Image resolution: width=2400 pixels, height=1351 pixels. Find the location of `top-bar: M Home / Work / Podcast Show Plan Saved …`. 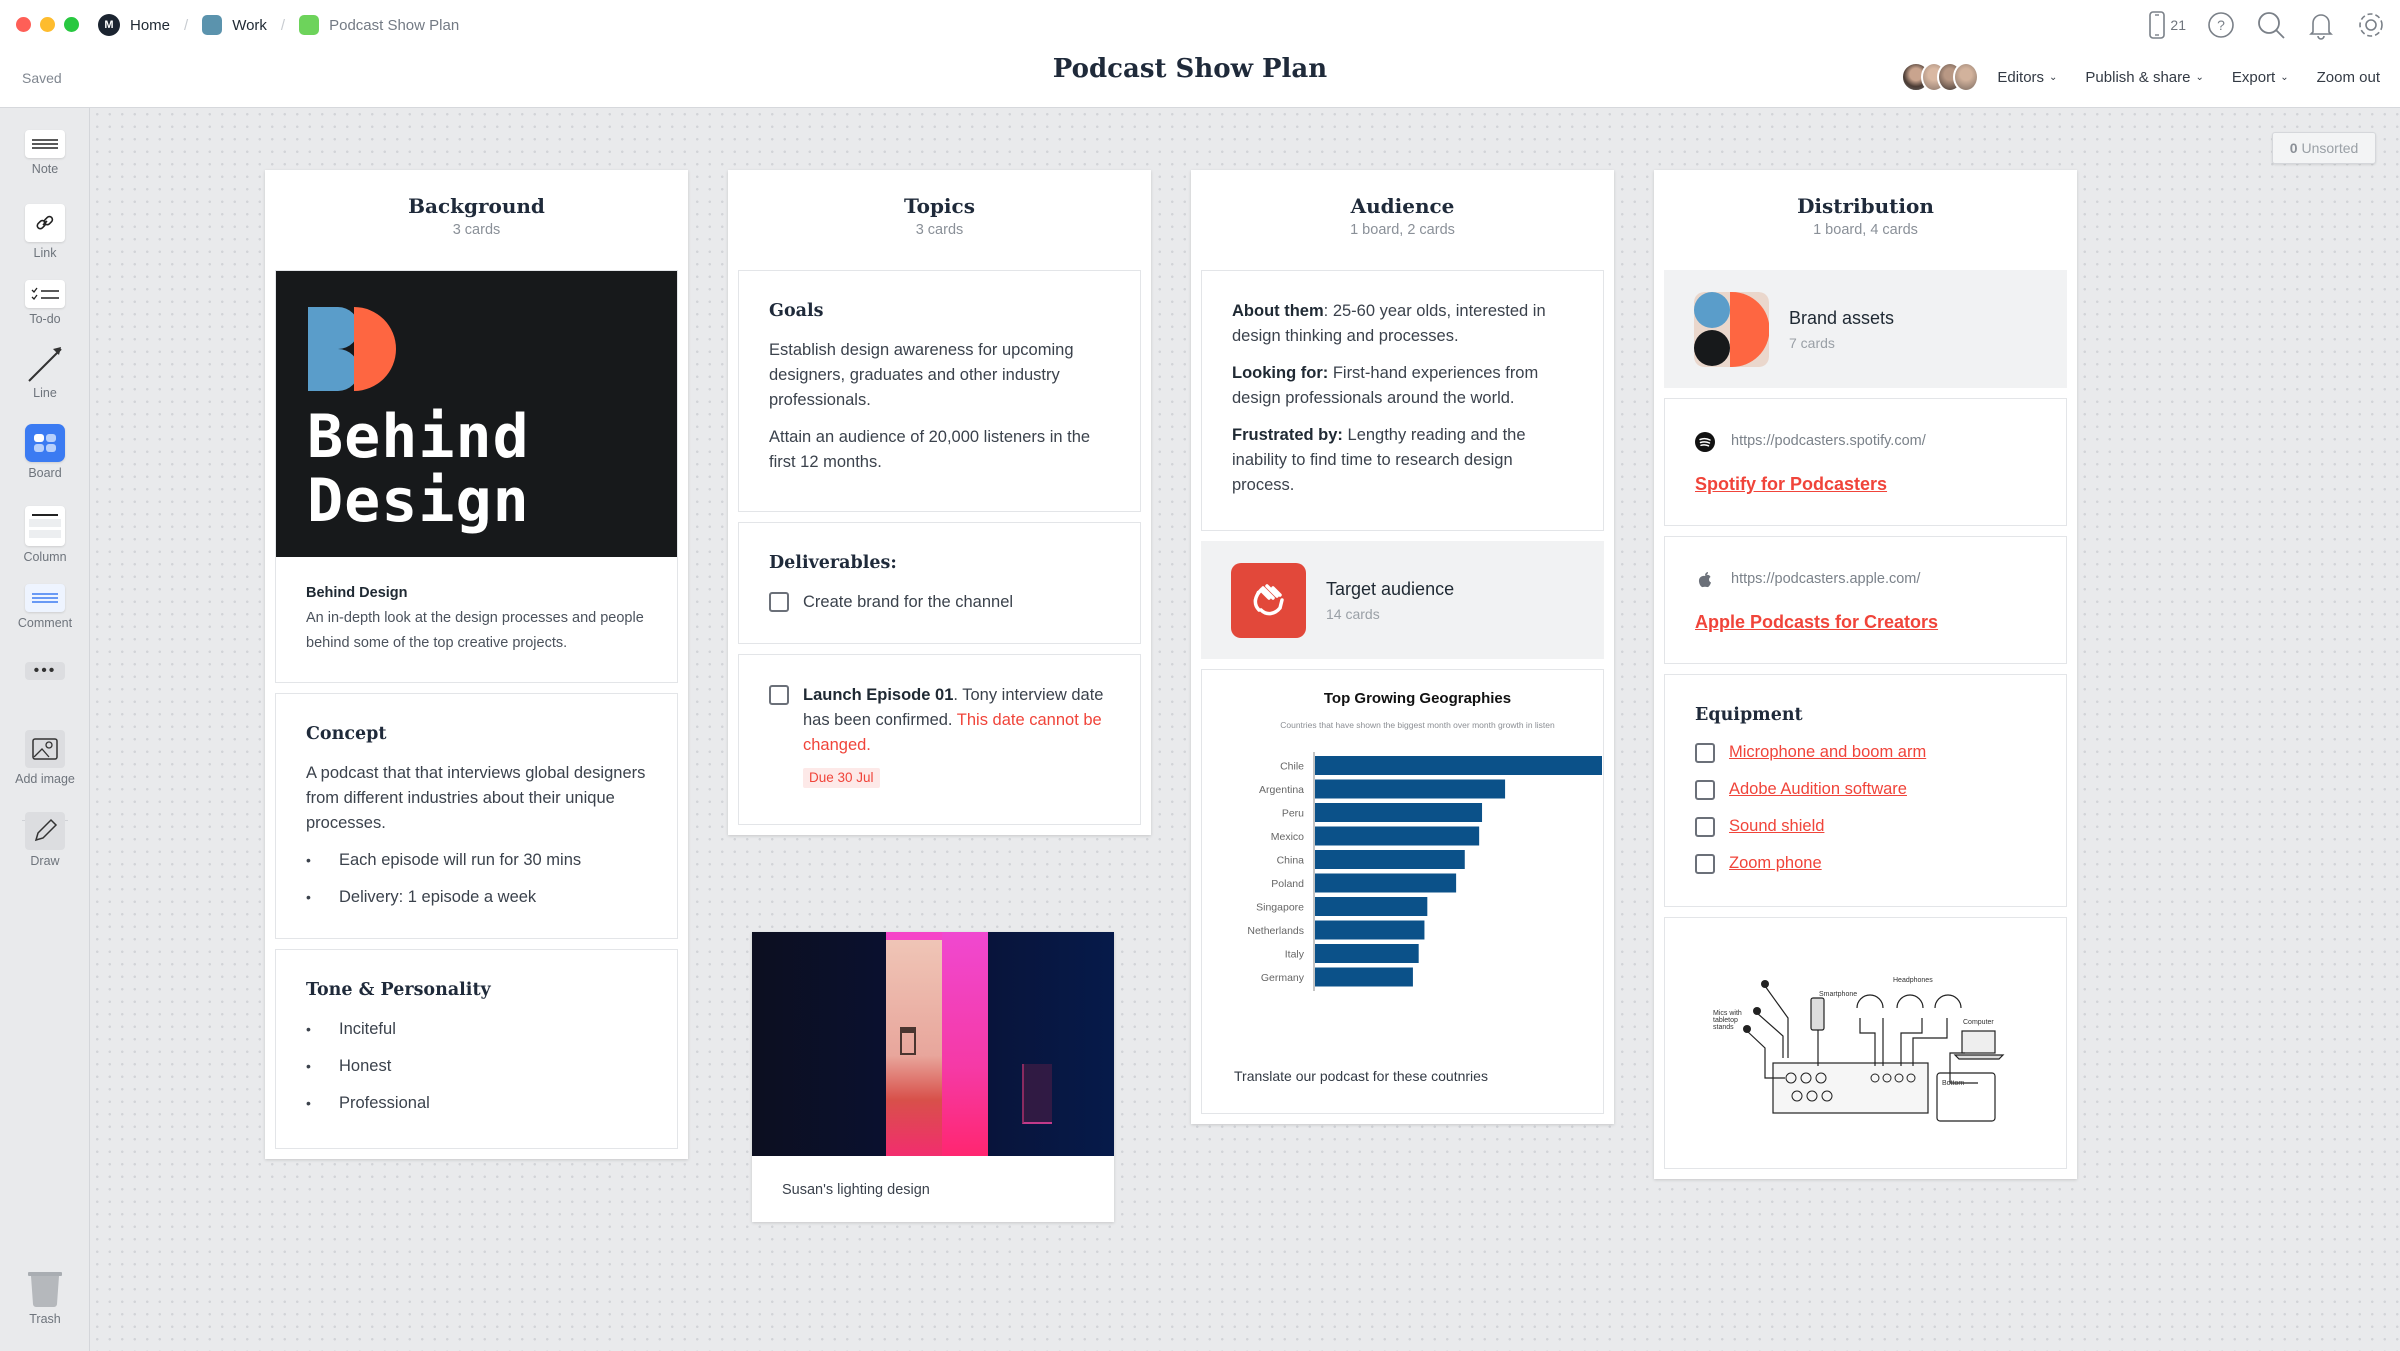

top-bar: M Home / Work / Podcast Show Plan Saved … is located at coordinates (1200, 54).